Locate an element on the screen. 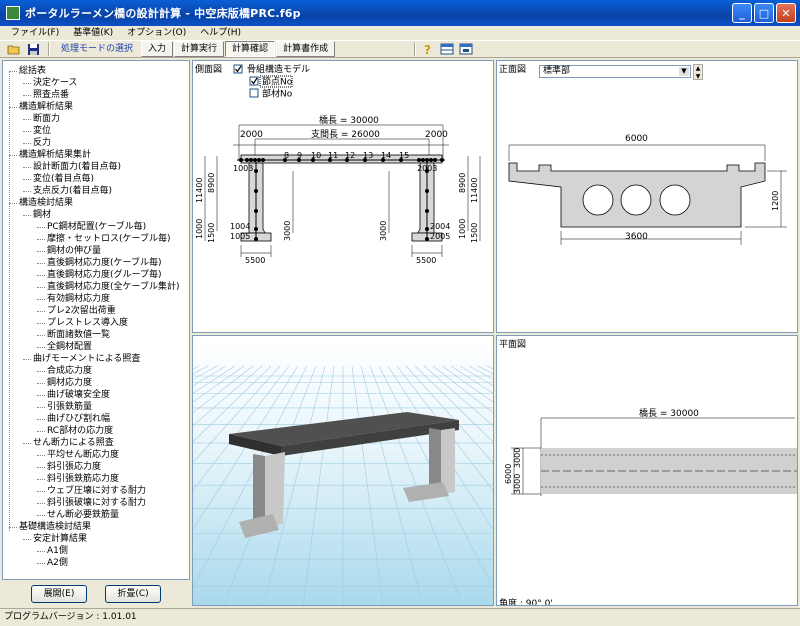 The image size is (800, 626). tree-item: 全鋼材配置 is located at coordinates (96, 347).